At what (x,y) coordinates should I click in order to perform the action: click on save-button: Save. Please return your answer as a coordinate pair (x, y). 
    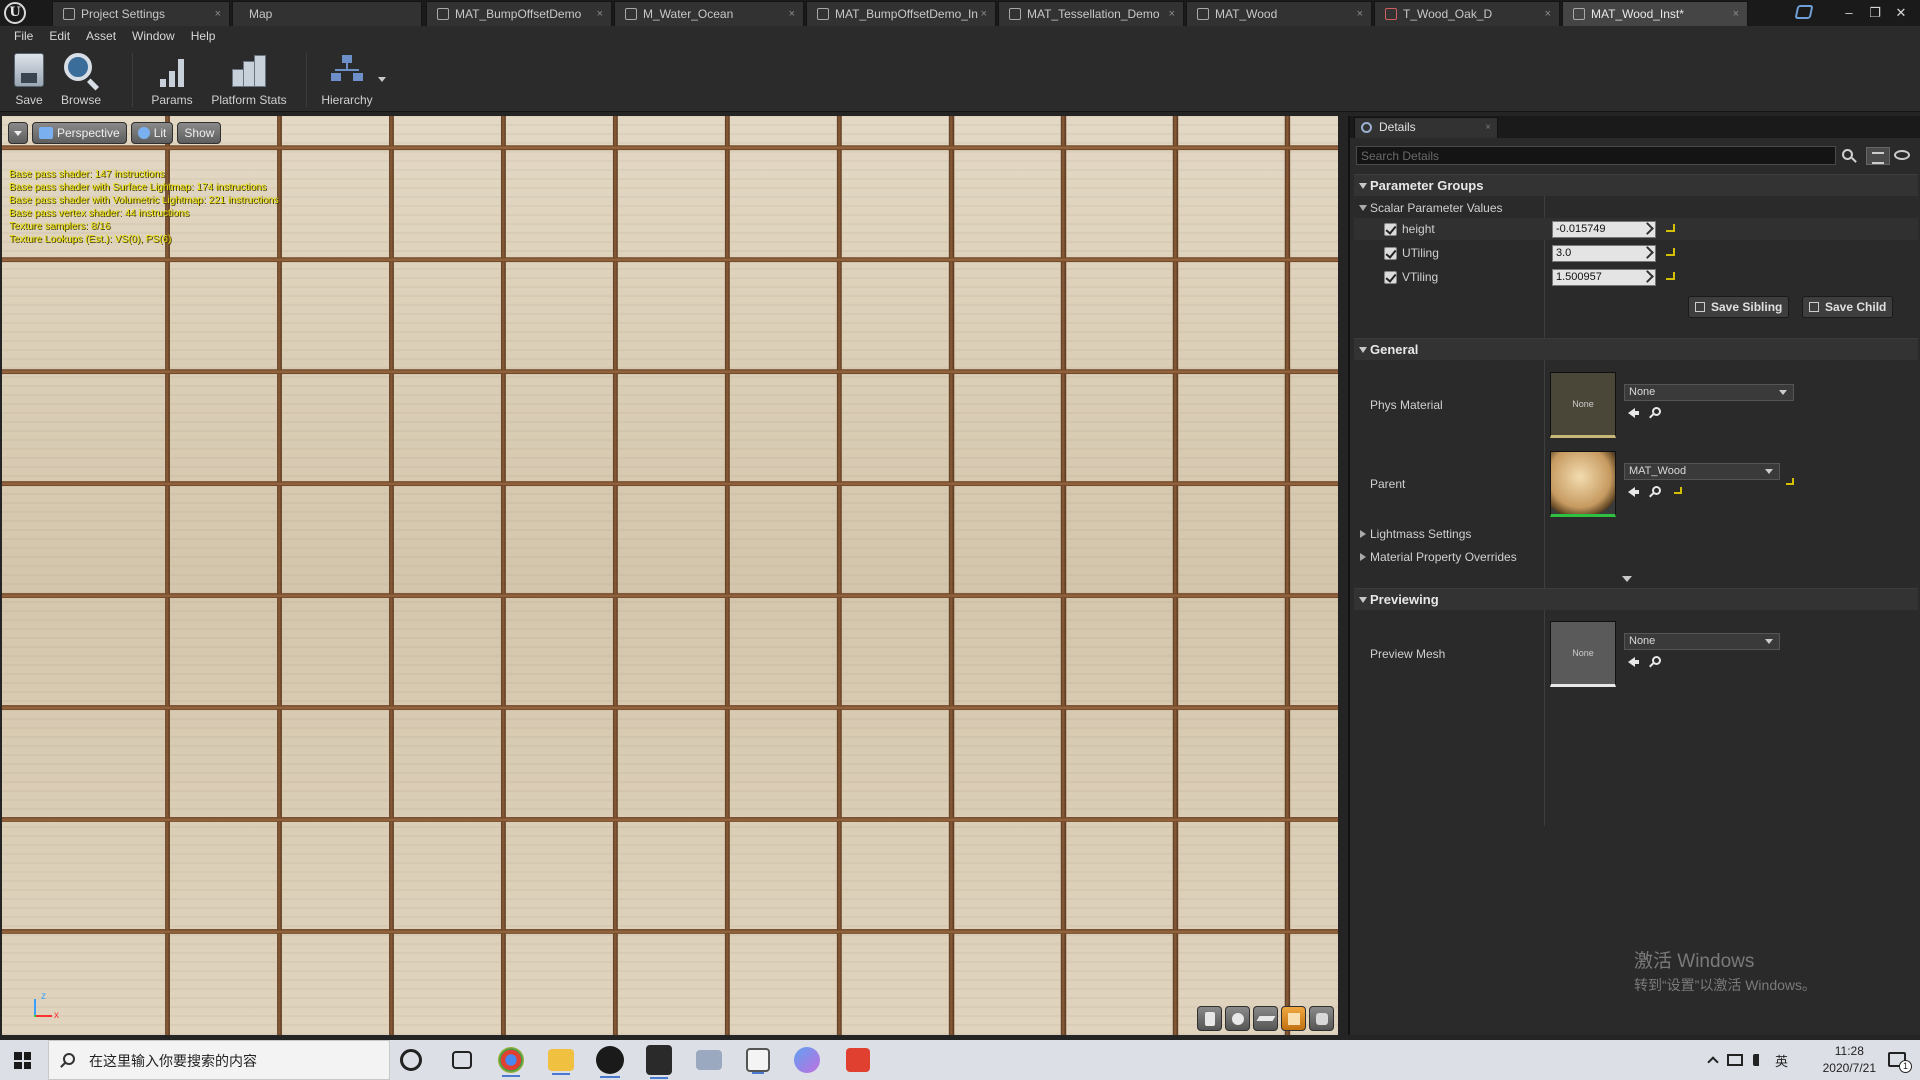
    Looking at the image, I should click on (29, 80).